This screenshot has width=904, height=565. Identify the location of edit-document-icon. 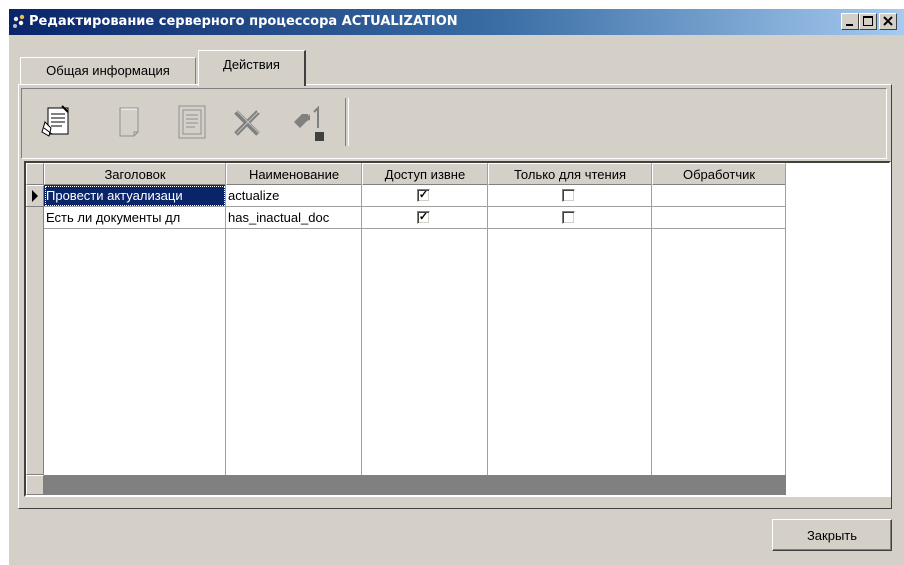
(192, 123).